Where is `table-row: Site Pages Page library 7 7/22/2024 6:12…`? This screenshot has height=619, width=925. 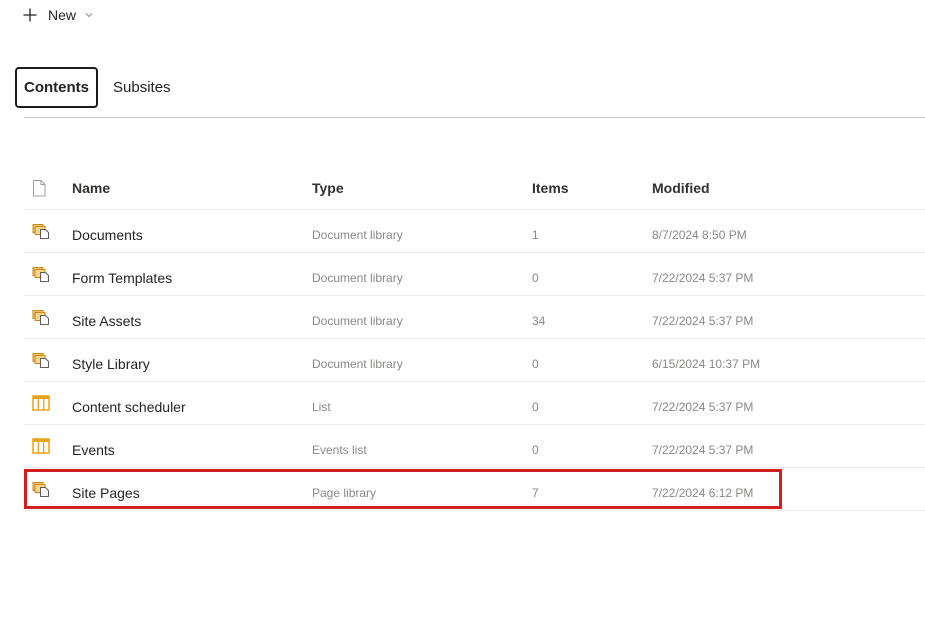
table-row: Site Pages Page library 7 7/22/2024 6:12… is located at coordinates (474, 489).